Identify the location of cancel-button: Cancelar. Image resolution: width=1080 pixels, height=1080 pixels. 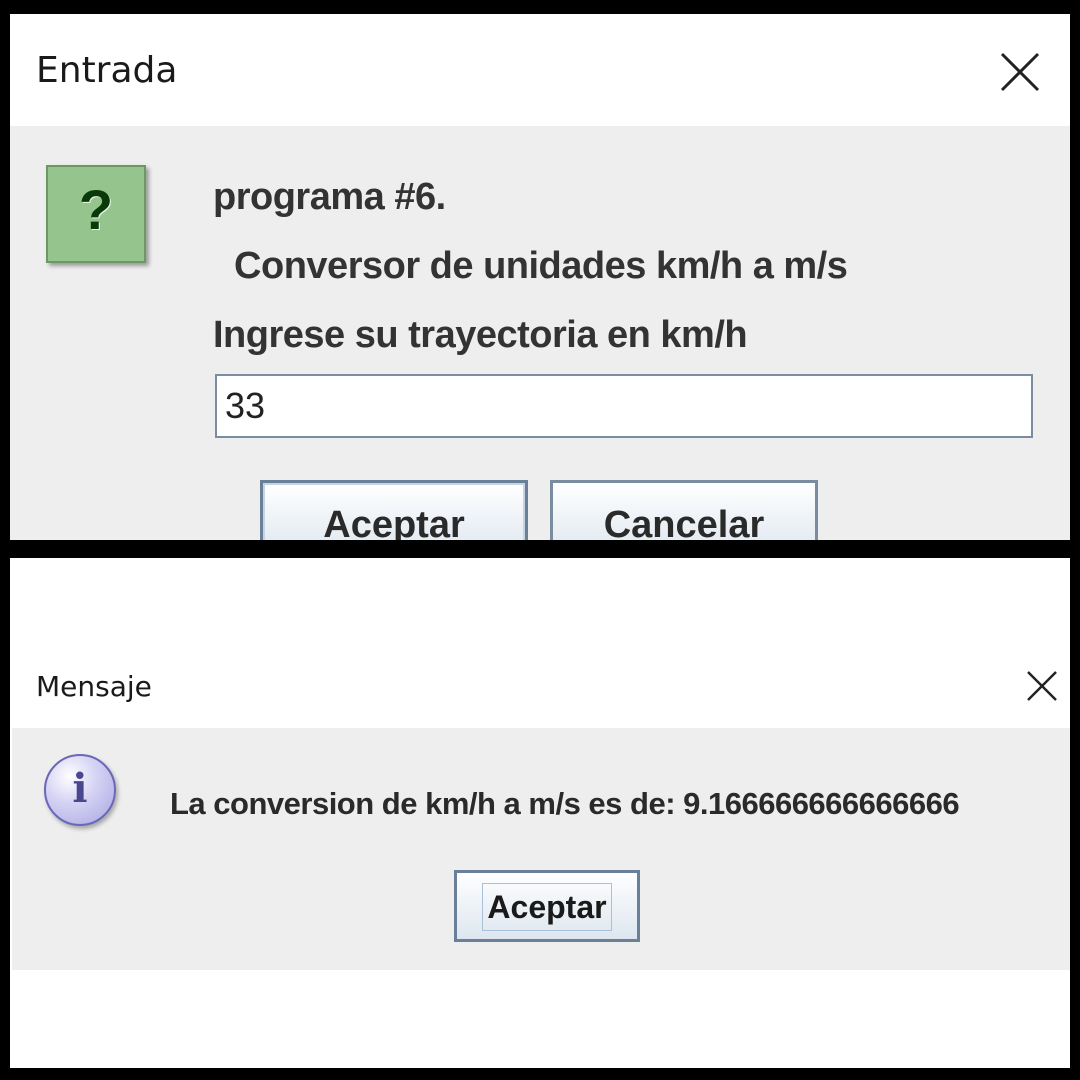
(684, 510).